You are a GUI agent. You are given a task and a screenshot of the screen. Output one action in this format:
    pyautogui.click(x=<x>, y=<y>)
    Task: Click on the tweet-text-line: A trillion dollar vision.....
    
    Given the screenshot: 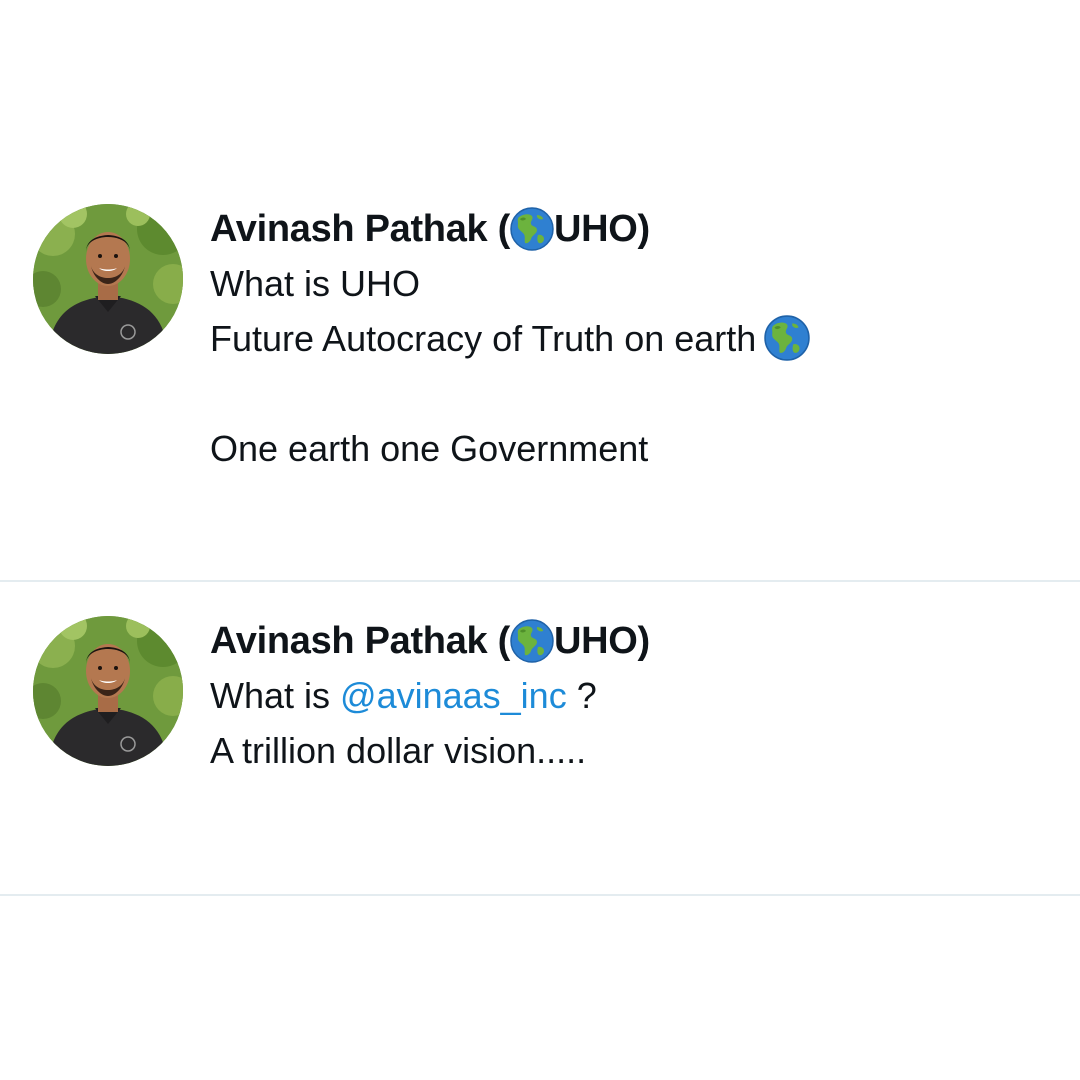 What is the action you would take?
    pyautogui.click(x=398, y=750)
    